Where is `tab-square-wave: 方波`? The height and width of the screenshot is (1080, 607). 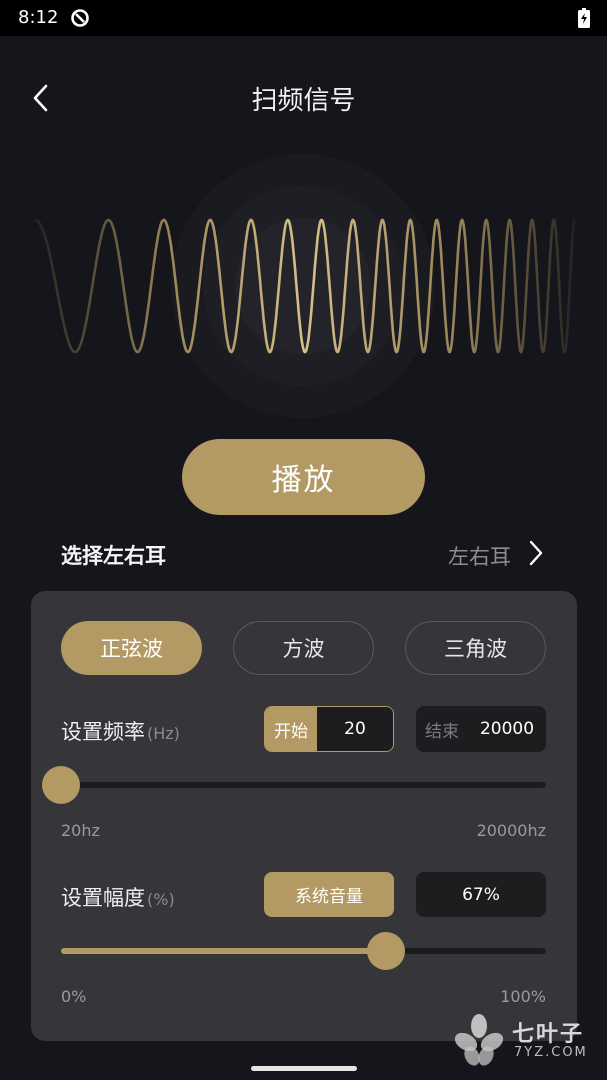
tab-square-wave: 方波 is located at coordinates (303, 648).